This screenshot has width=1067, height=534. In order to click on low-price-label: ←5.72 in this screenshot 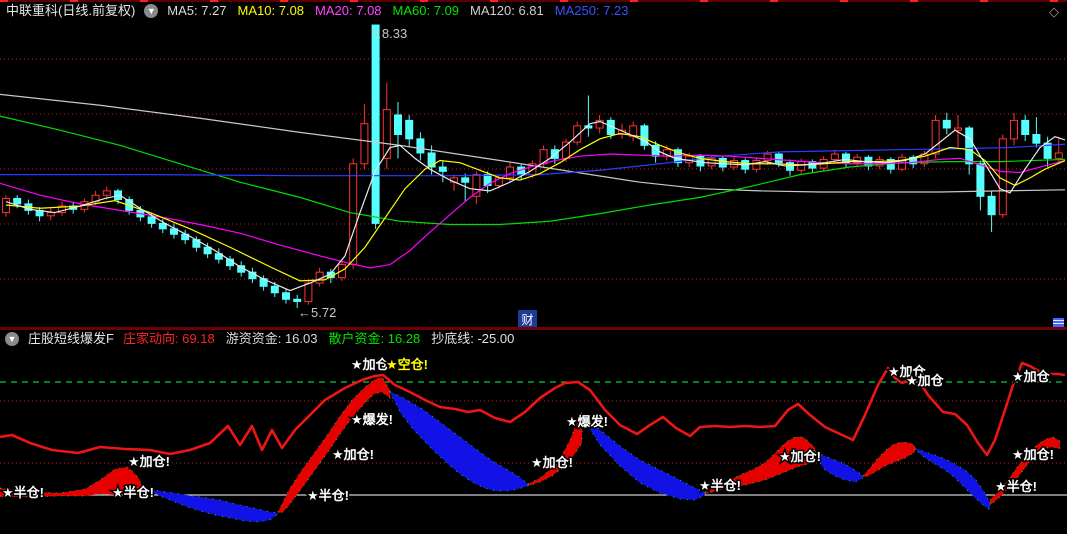, I will do `click(317, 312)`.